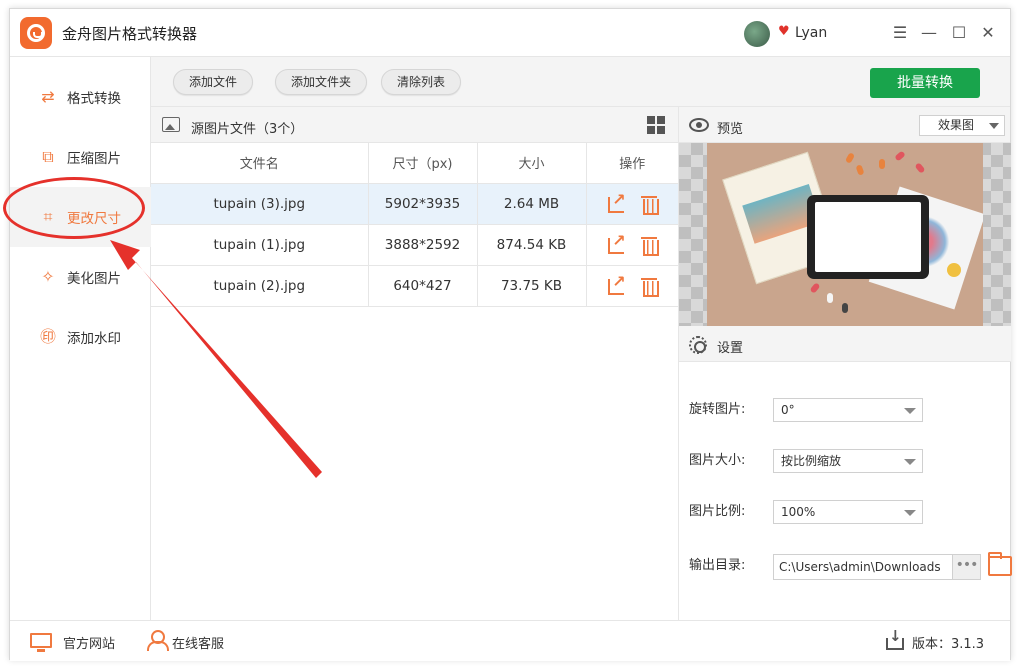 The width and height of the screenshot is (1020, 670). I want to click on output-row: 输出目录: C:\Users\admin\Downloads •••, so click(854, 566).